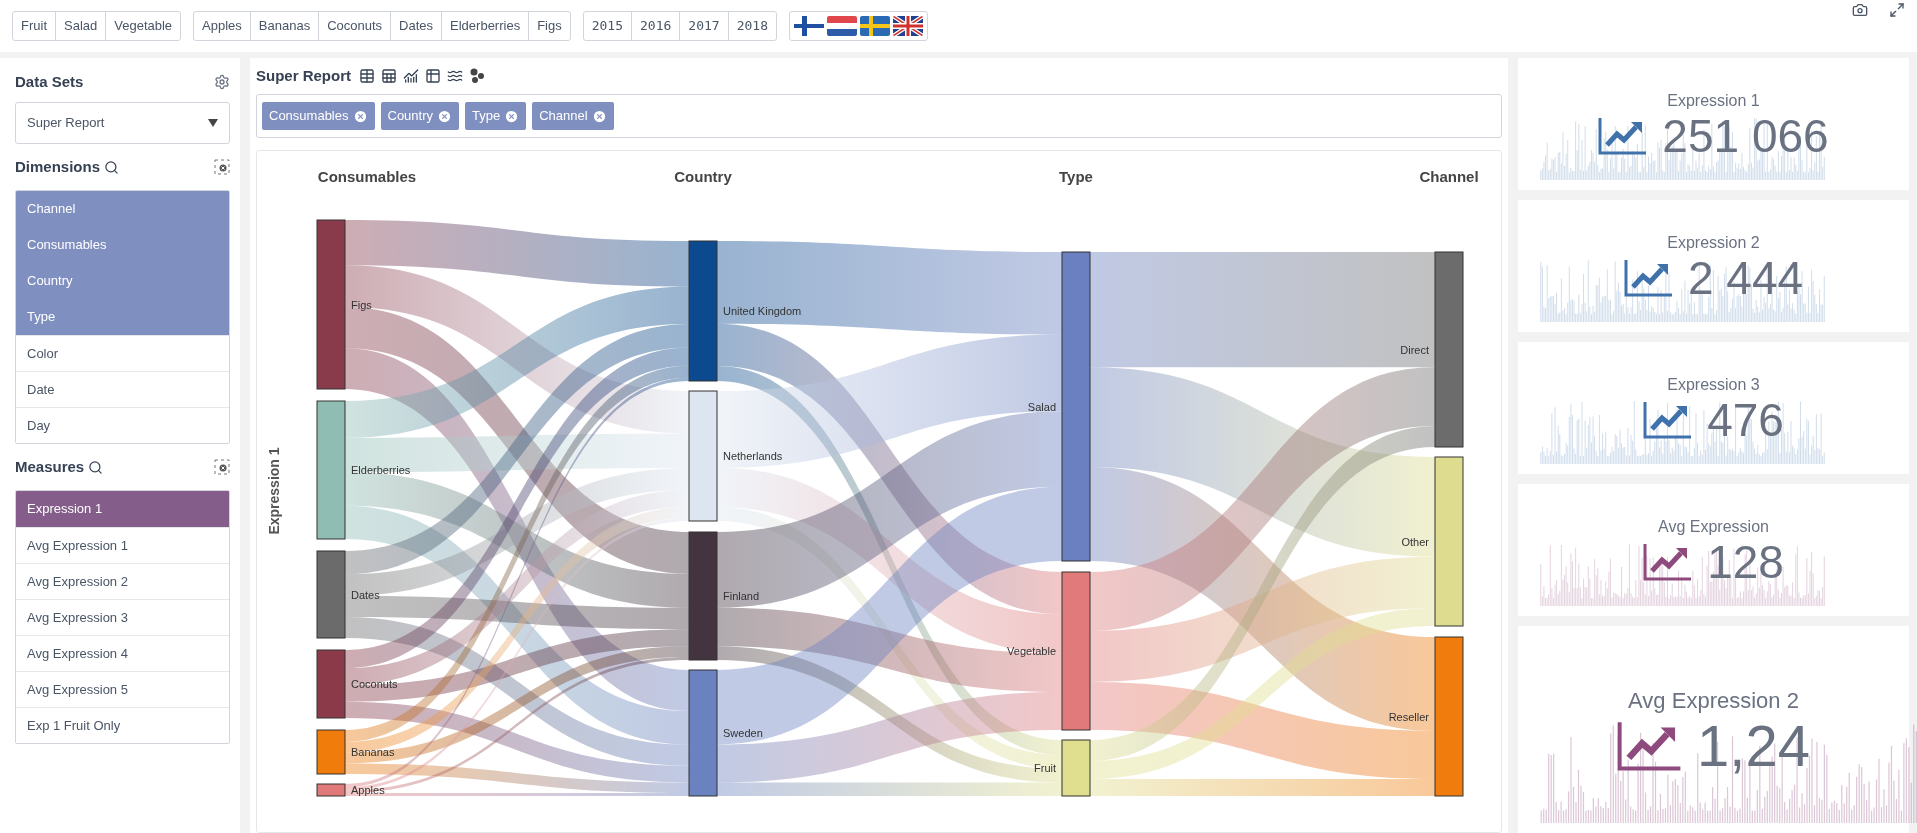 This screenshot has height=833, width=1917. What do you see at coordinates (1753, 746) in the screenshot?
I see `kpi-value: 1,24` at bounding box center [1753, 746].